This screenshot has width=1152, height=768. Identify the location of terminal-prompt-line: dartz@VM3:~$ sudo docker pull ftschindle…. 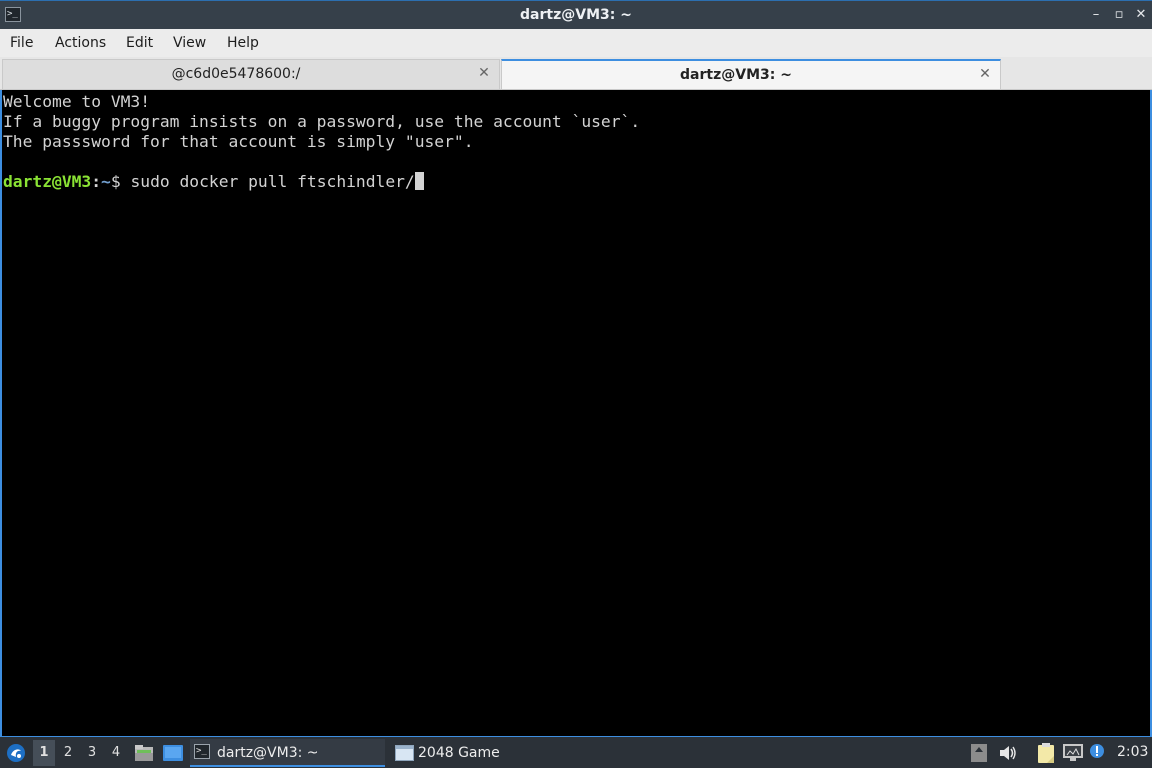
(576, 182).